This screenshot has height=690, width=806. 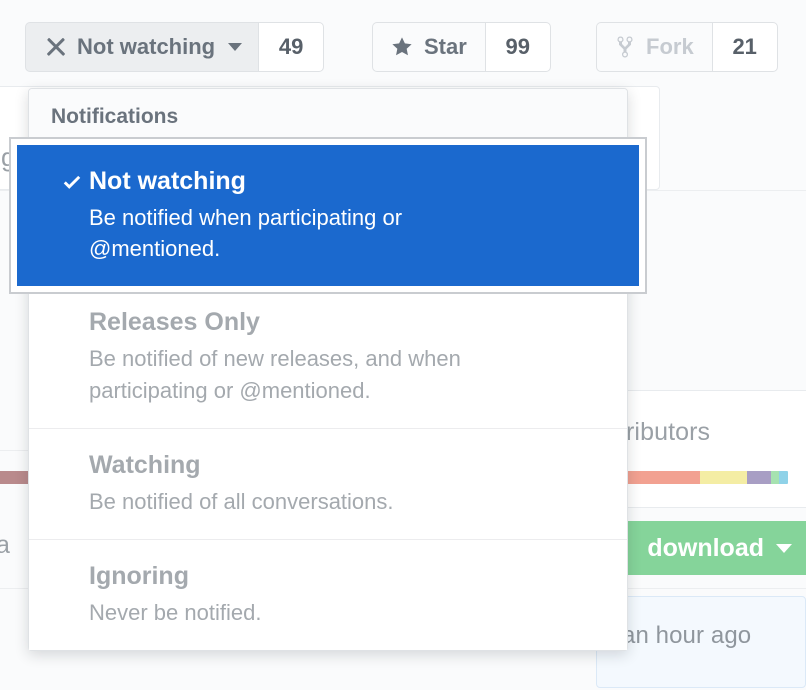 What do you see at coordinates (445, 46) in the screenshot?
I see `star-button-label: Star` at bounding box center [445, 46].